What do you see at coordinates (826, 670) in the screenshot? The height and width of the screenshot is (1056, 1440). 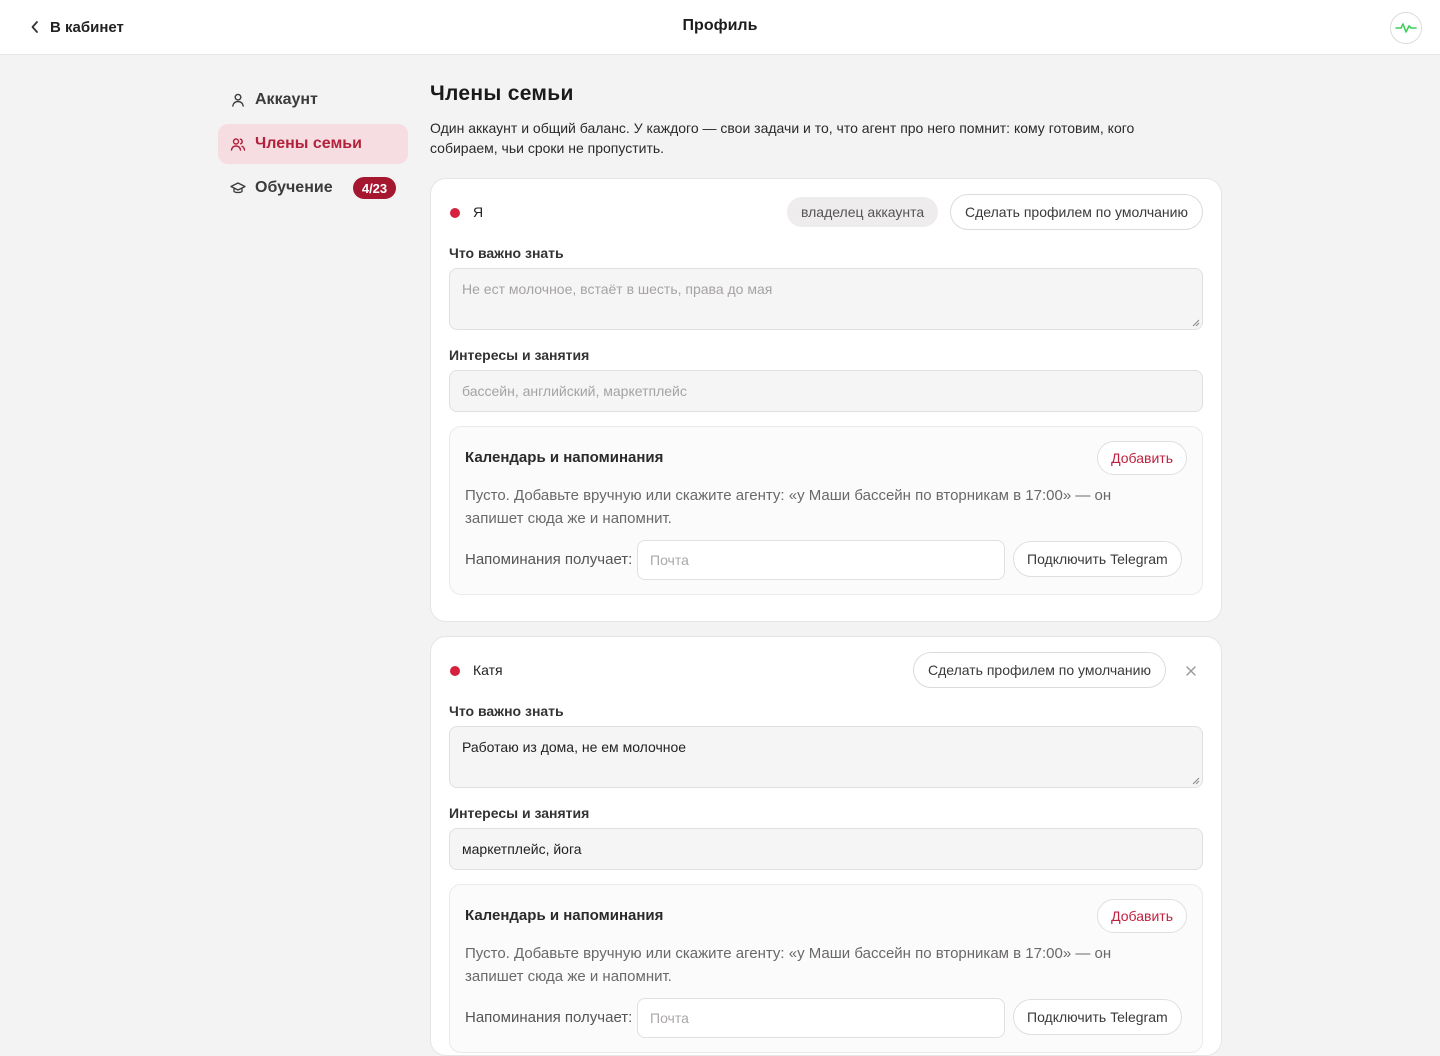 I see `member-card-header: Катя Сделать профилем по умолчанию` at bounding box center [826, 670].